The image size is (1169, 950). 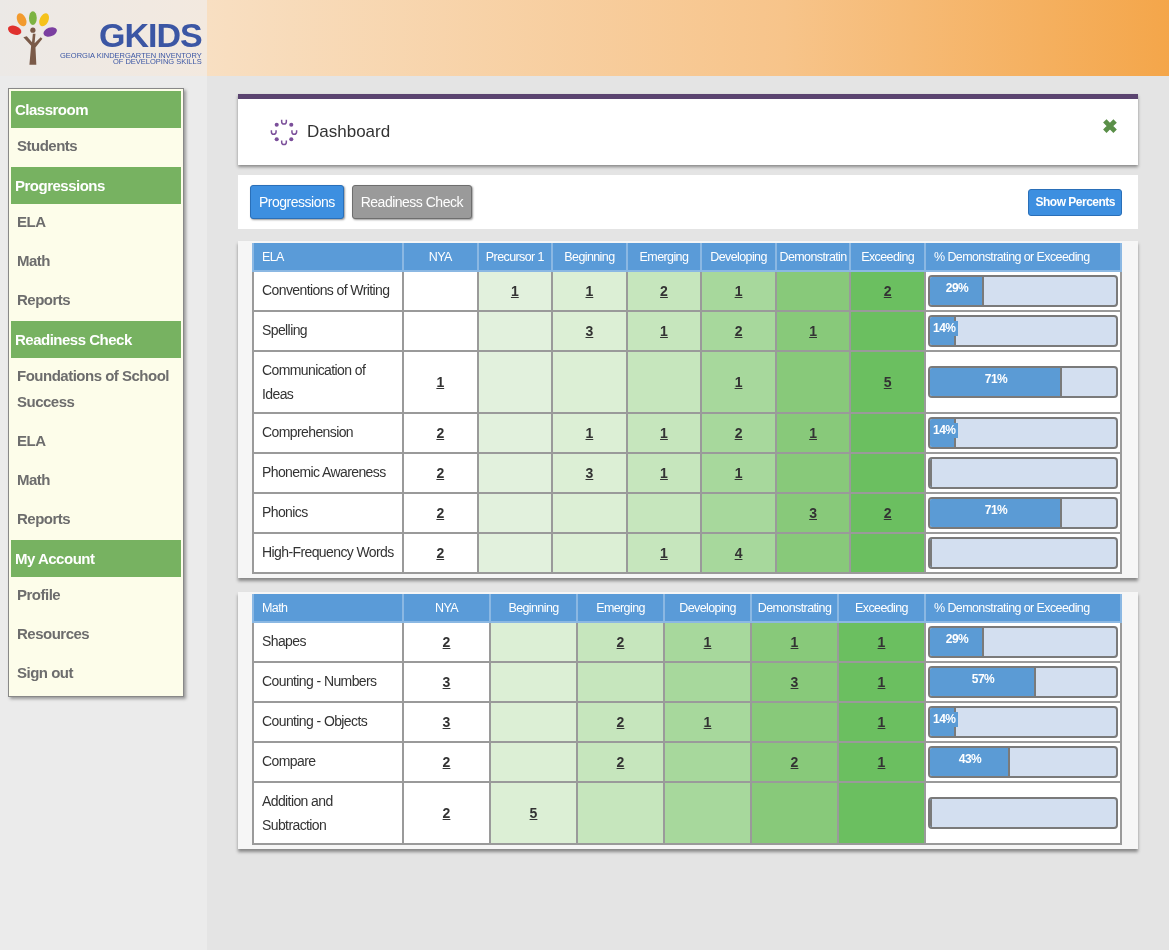 What do you see at coordinates (328, 291) in the screenshot?
I see `row-label: Conventions of Writing` at bounding box center [328, 291].